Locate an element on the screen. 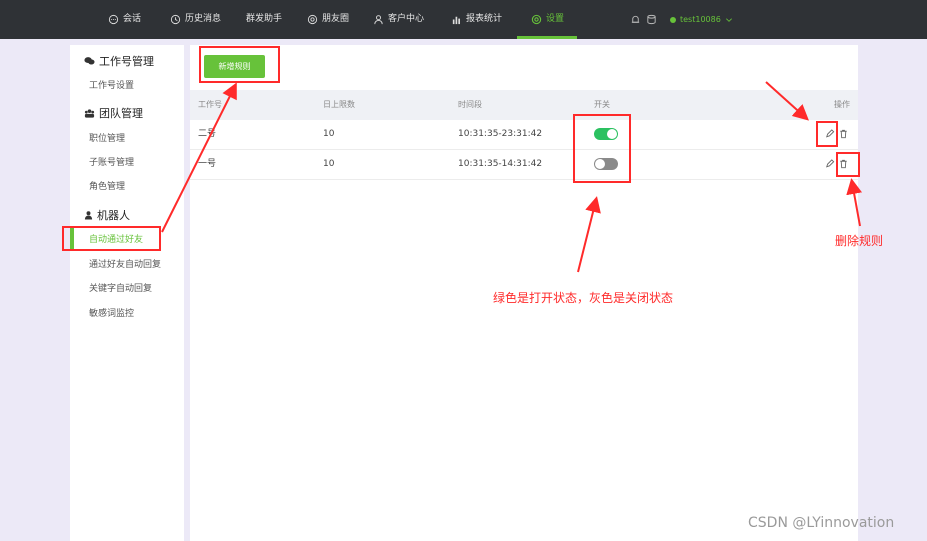  user-menu: test10086 is located at coordinates (701, 19).